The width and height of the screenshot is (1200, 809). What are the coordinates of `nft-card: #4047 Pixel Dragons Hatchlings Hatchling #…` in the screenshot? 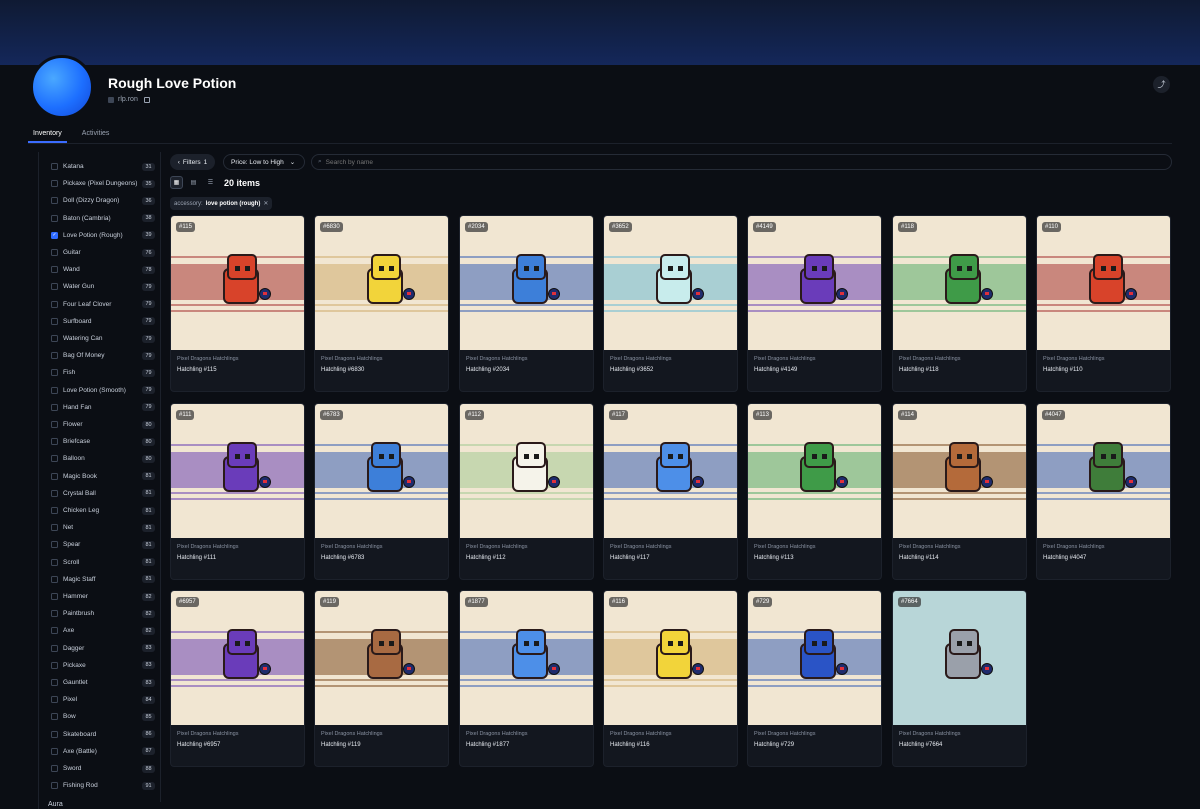 It's located at (1103, 491).